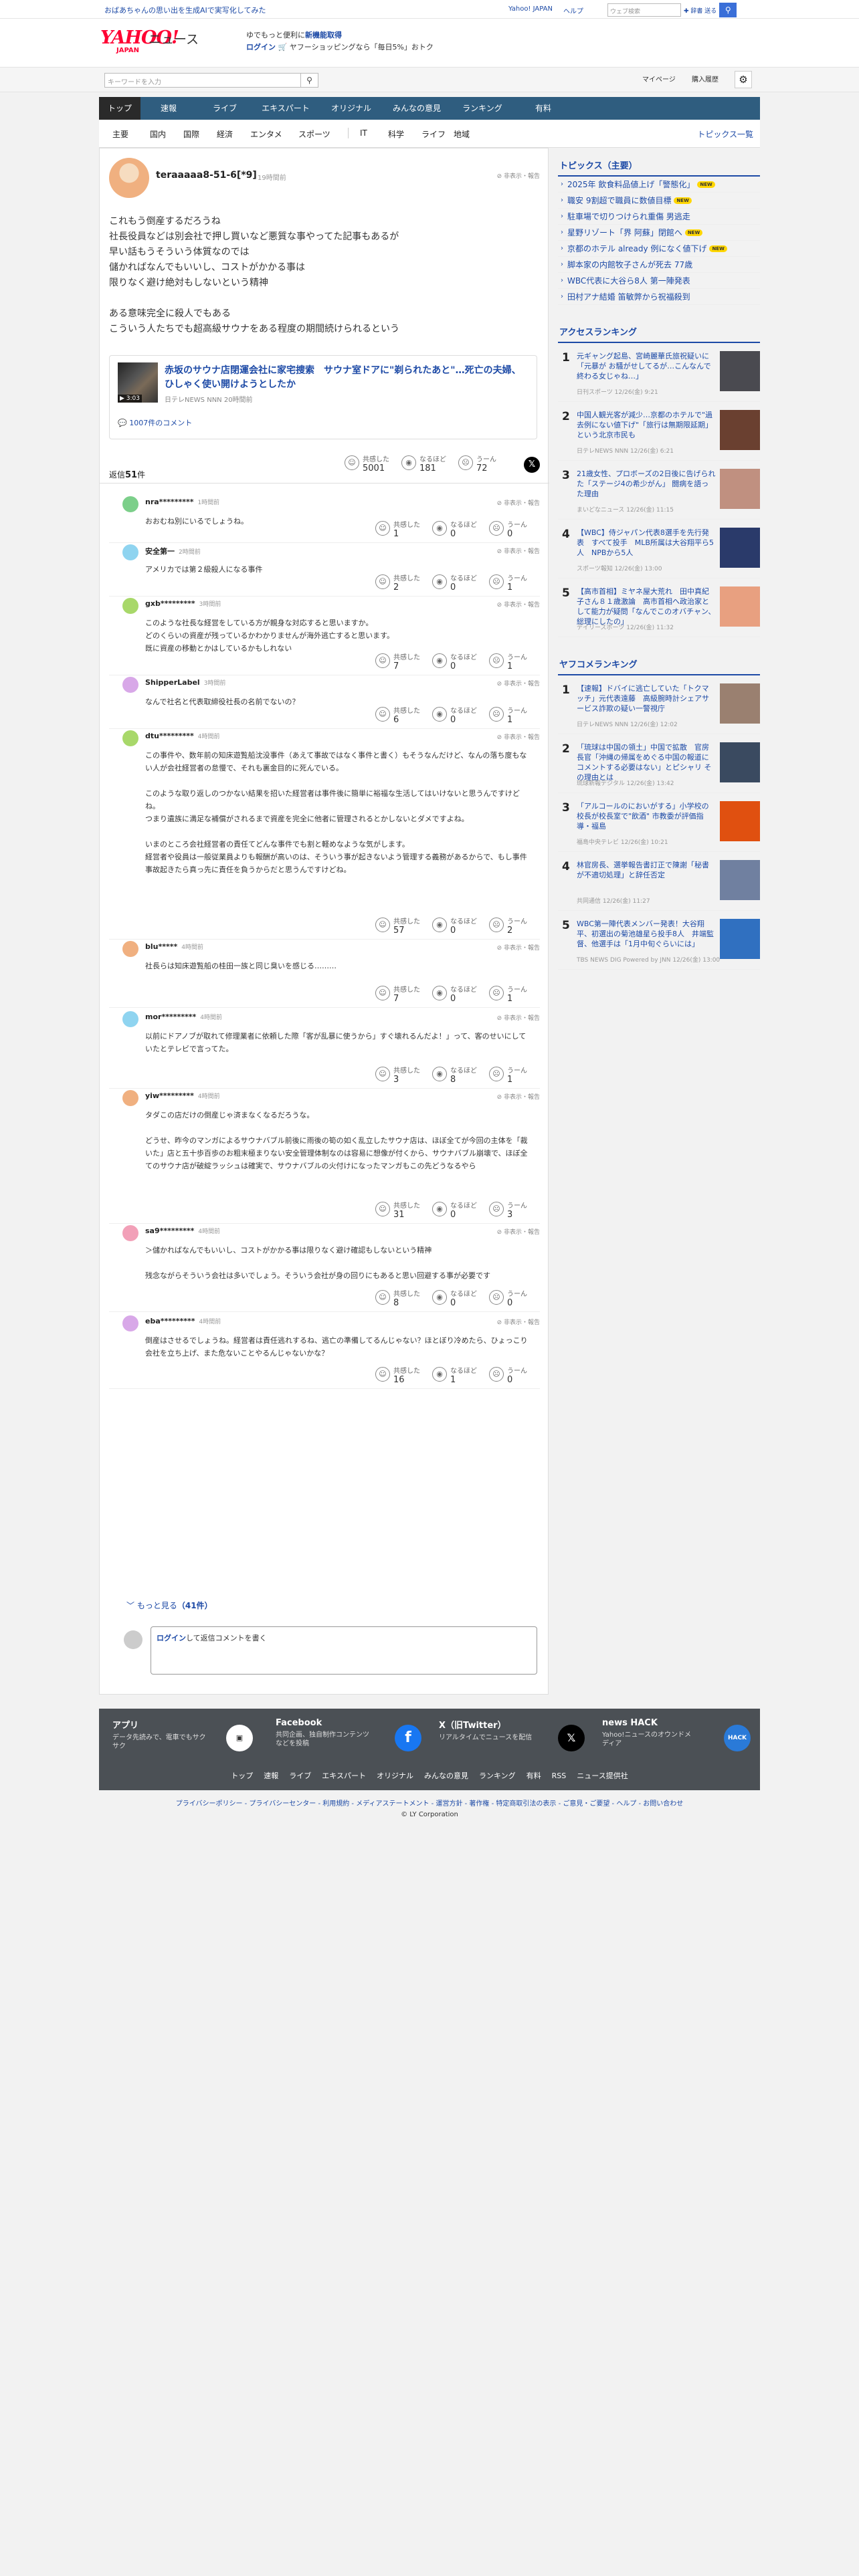 This screenshot has height=2576, width=859. Describe the element at coordinates (323, 35) in the screenshot. I see `new-feature-link: 新機能取得` at that location.